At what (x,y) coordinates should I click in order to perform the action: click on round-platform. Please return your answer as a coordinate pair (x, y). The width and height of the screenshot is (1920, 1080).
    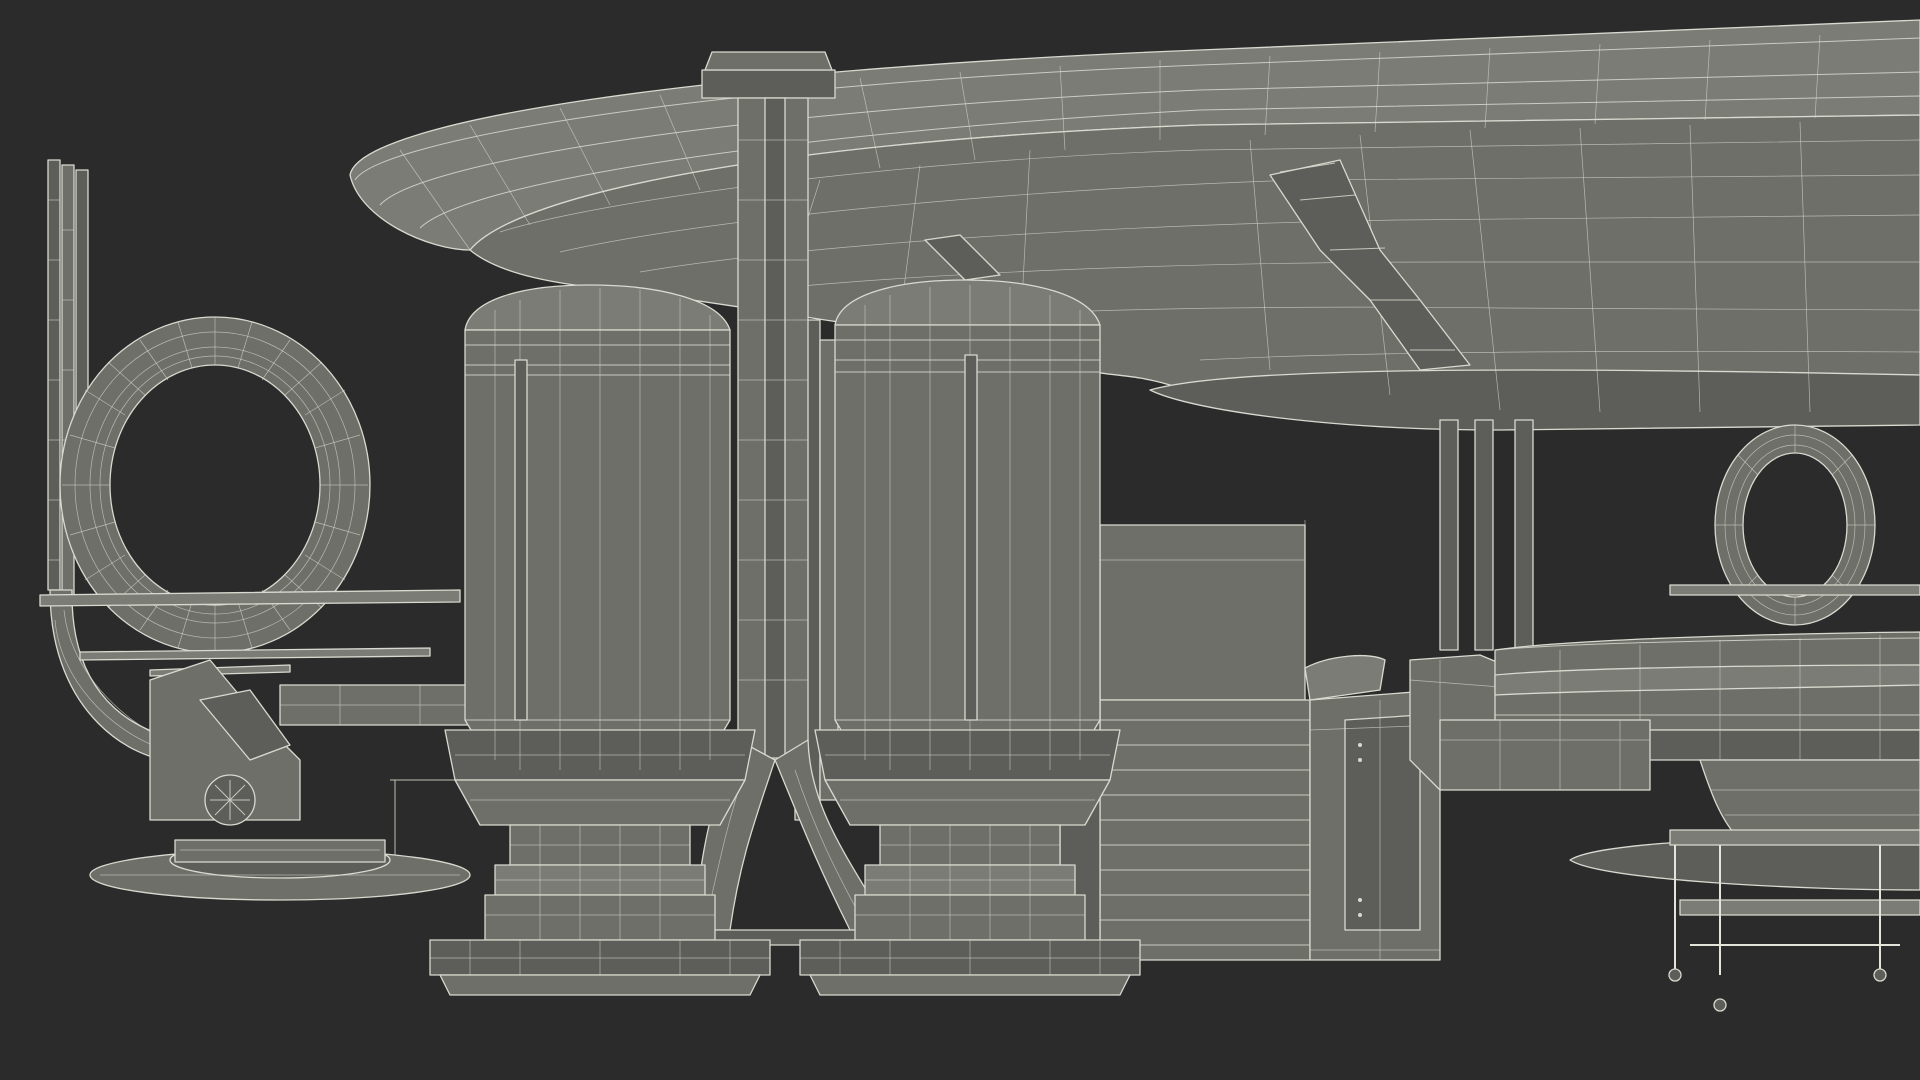
    Looking at the image, I should click on (1679, 761).